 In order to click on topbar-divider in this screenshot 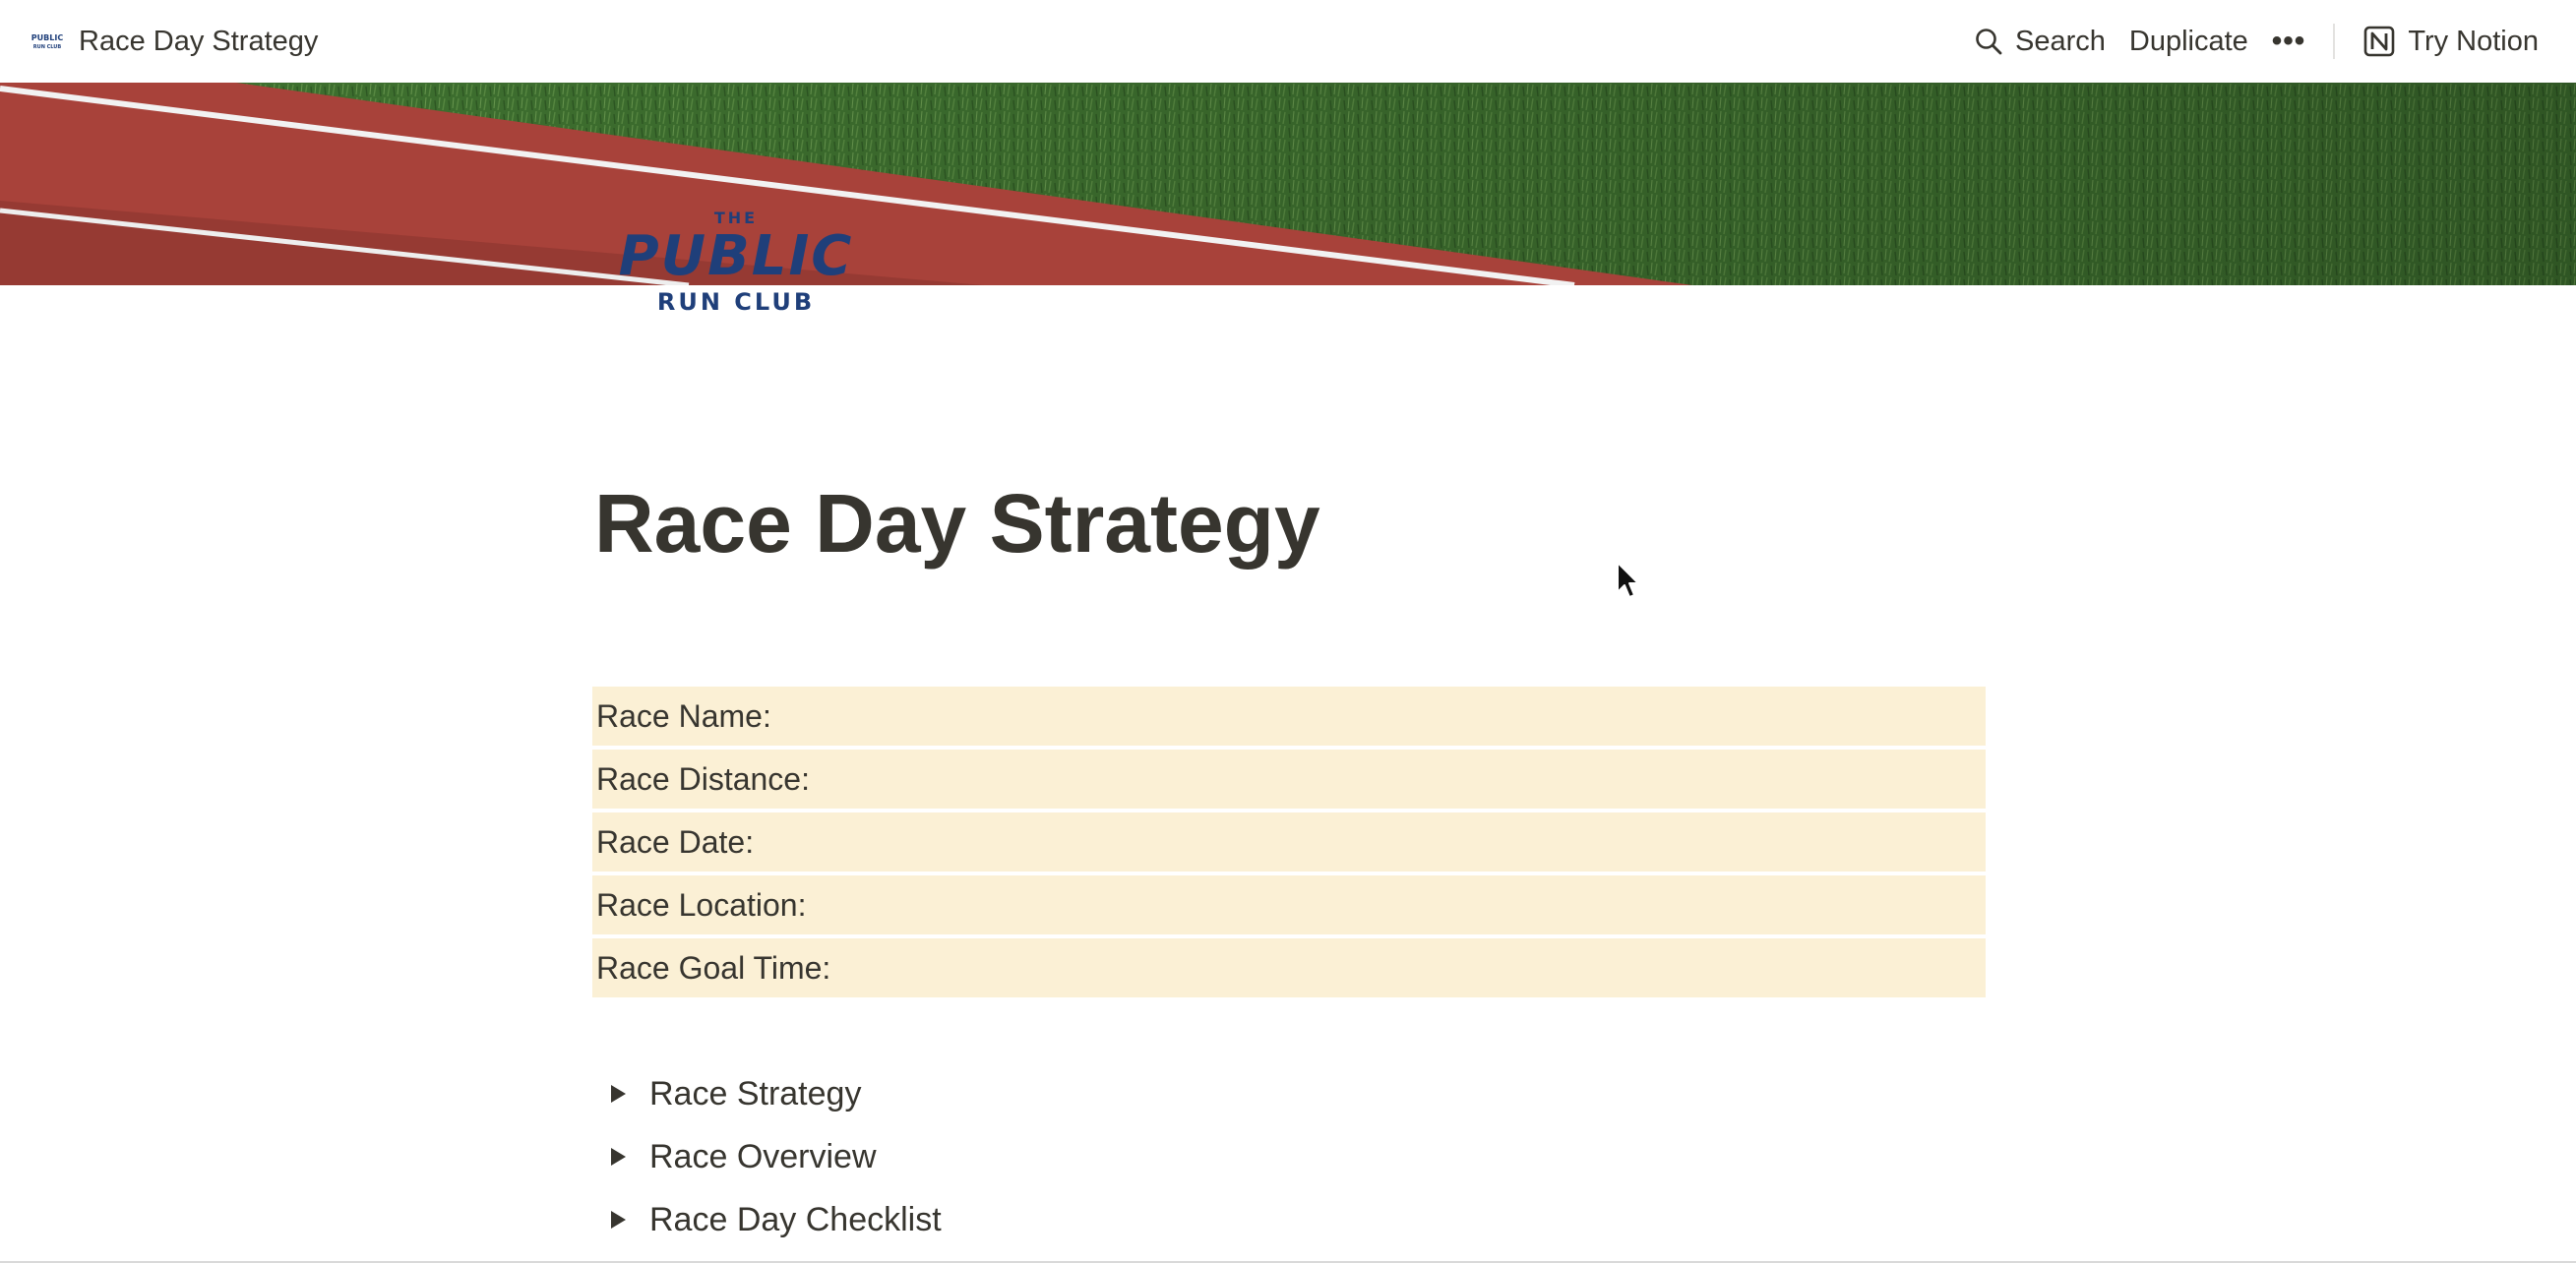, I will do `click(2334, 42)`.